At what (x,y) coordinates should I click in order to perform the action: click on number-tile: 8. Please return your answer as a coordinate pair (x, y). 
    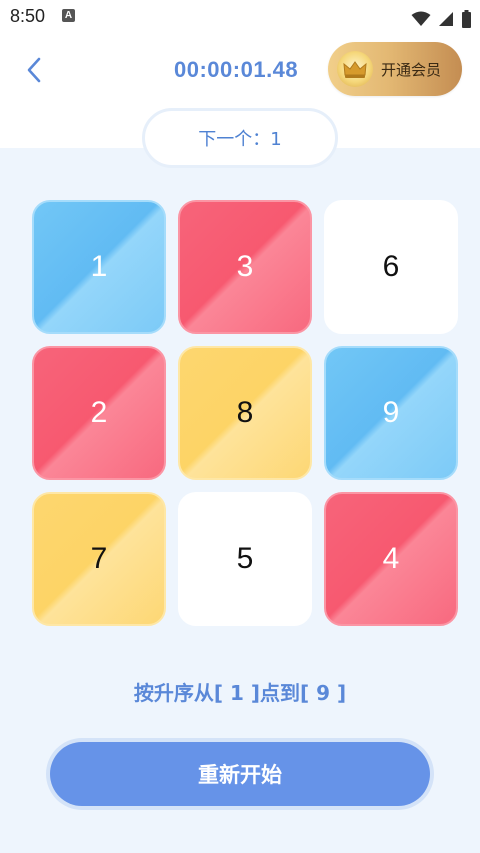
    Looking at the image, I should click on (245, 413).